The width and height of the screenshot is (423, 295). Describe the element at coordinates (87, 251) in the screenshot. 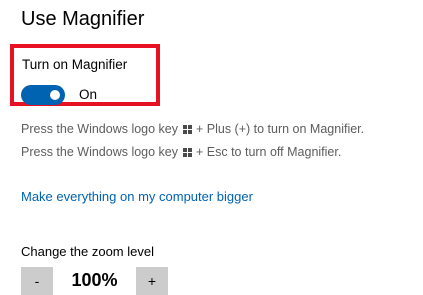

I see `zoom-level-label: Change the zoom level` at that location.